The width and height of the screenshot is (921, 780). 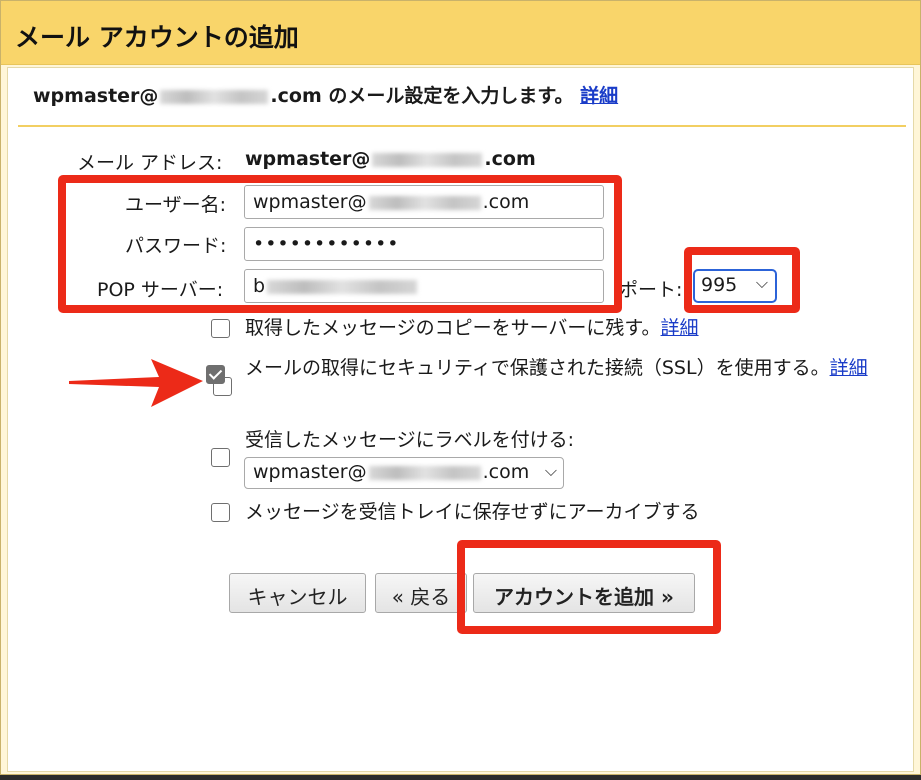 I want to click on leave-copy-label: 取得したメッセージのコピーをサーバーに残す。, so click(x=453, y=328).